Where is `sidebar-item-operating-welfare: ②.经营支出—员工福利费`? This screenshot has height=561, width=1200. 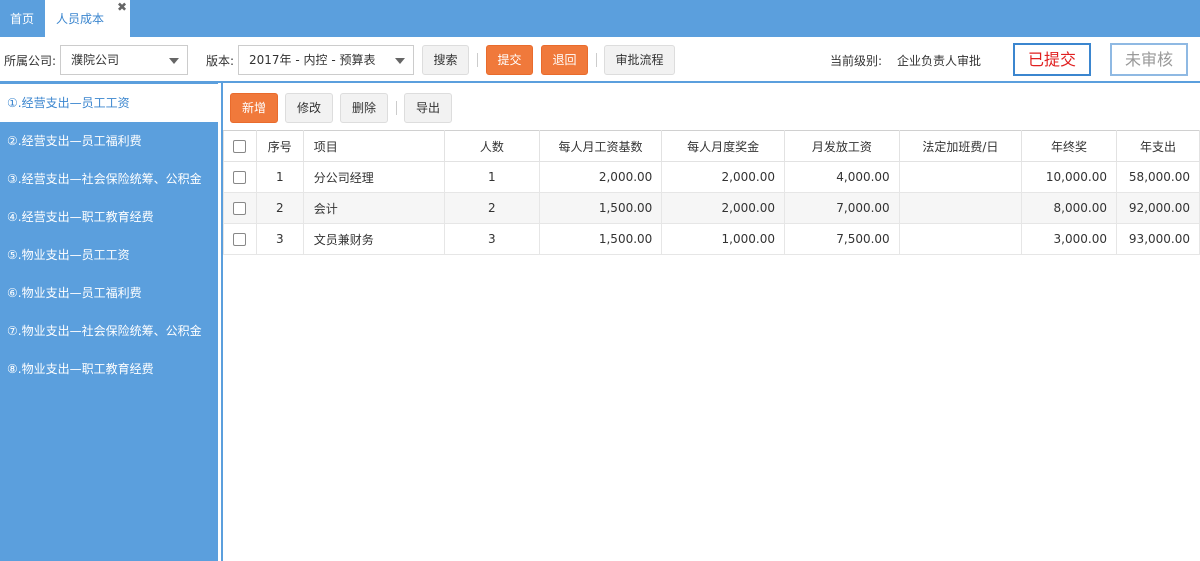 sidebar-item-operating-welfare: ②.经营支出—员工福利费 is located at coordinates (109, 141).